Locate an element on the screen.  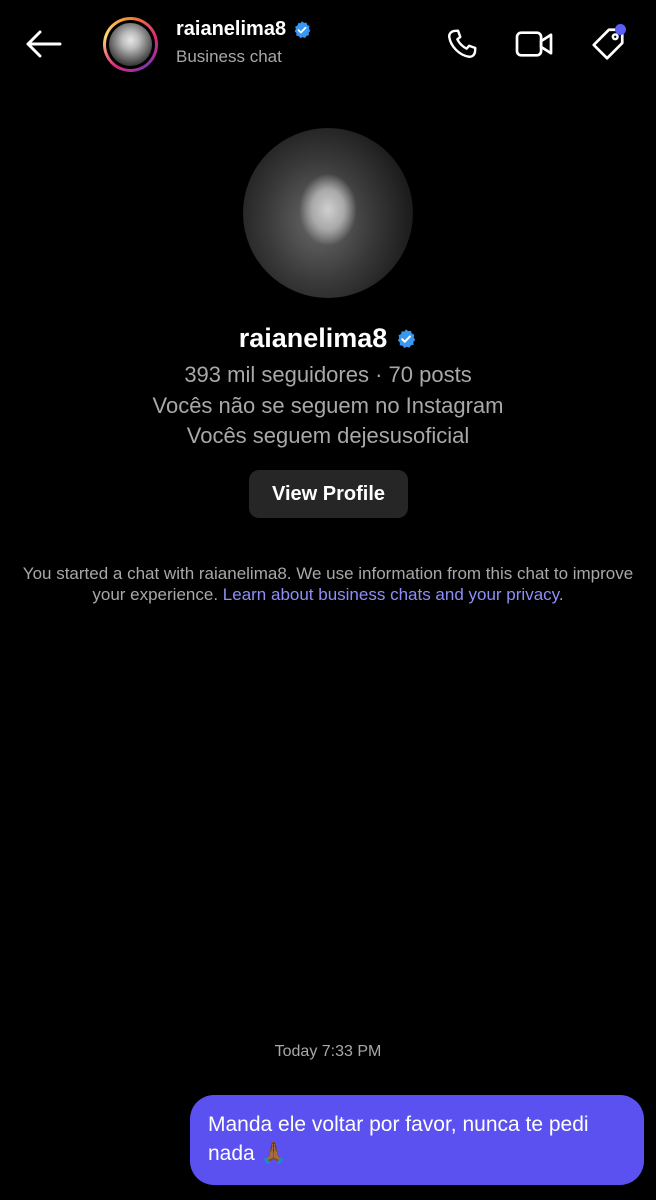
avatar-image is located at coordinates (130, 44).